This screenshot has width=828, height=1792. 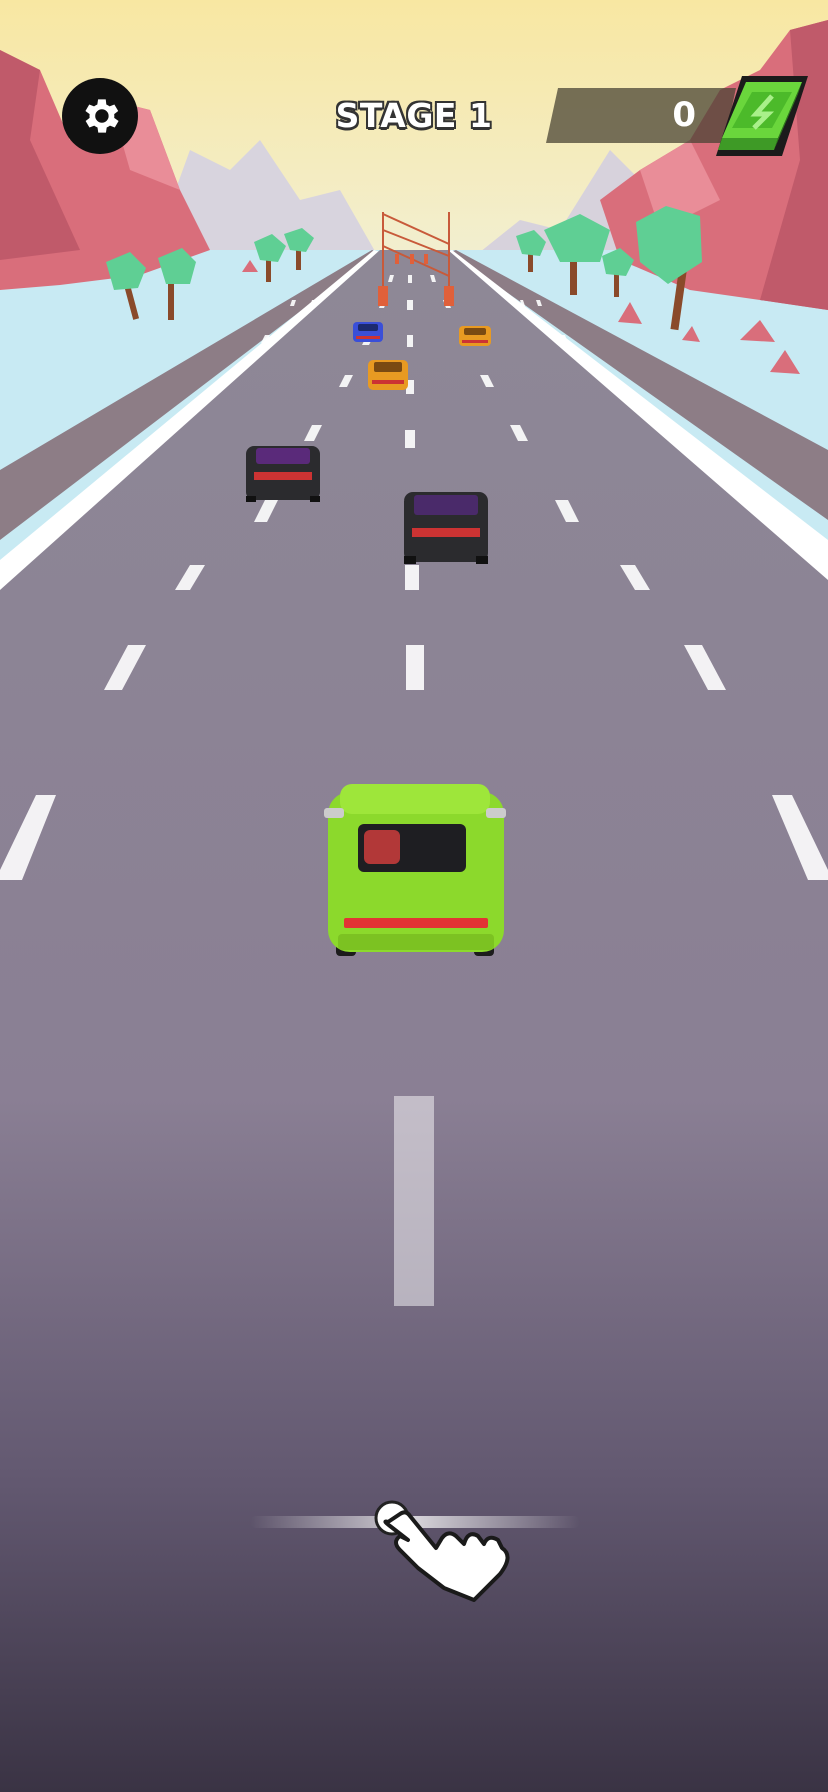 I want to click on green-cash-stack-icon, so click(x=762, y=116).